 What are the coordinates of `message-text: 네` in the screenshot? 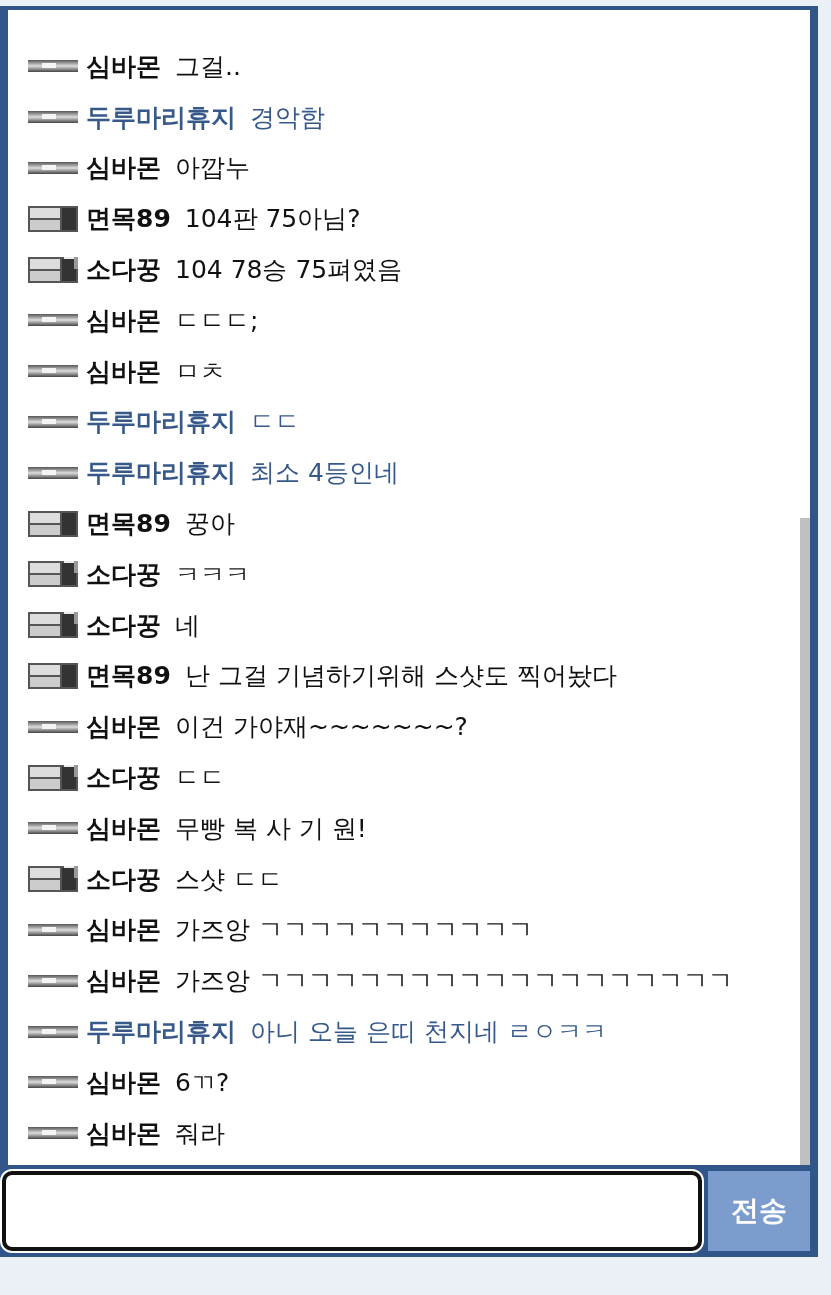 It's located at (187, 625).